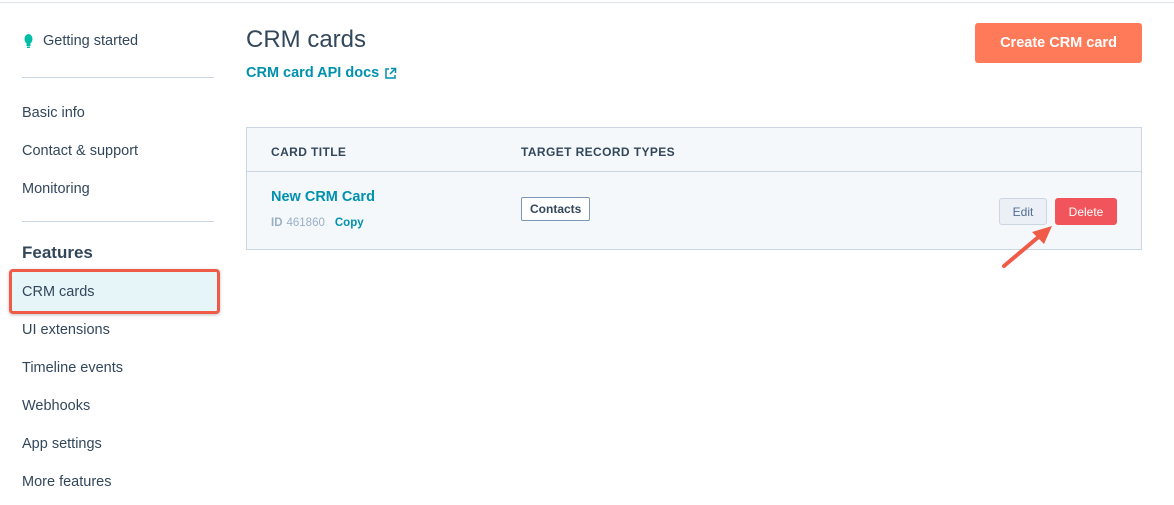  I want to click on create-crm-card-button: Create CRM card, so click(1058, 43).